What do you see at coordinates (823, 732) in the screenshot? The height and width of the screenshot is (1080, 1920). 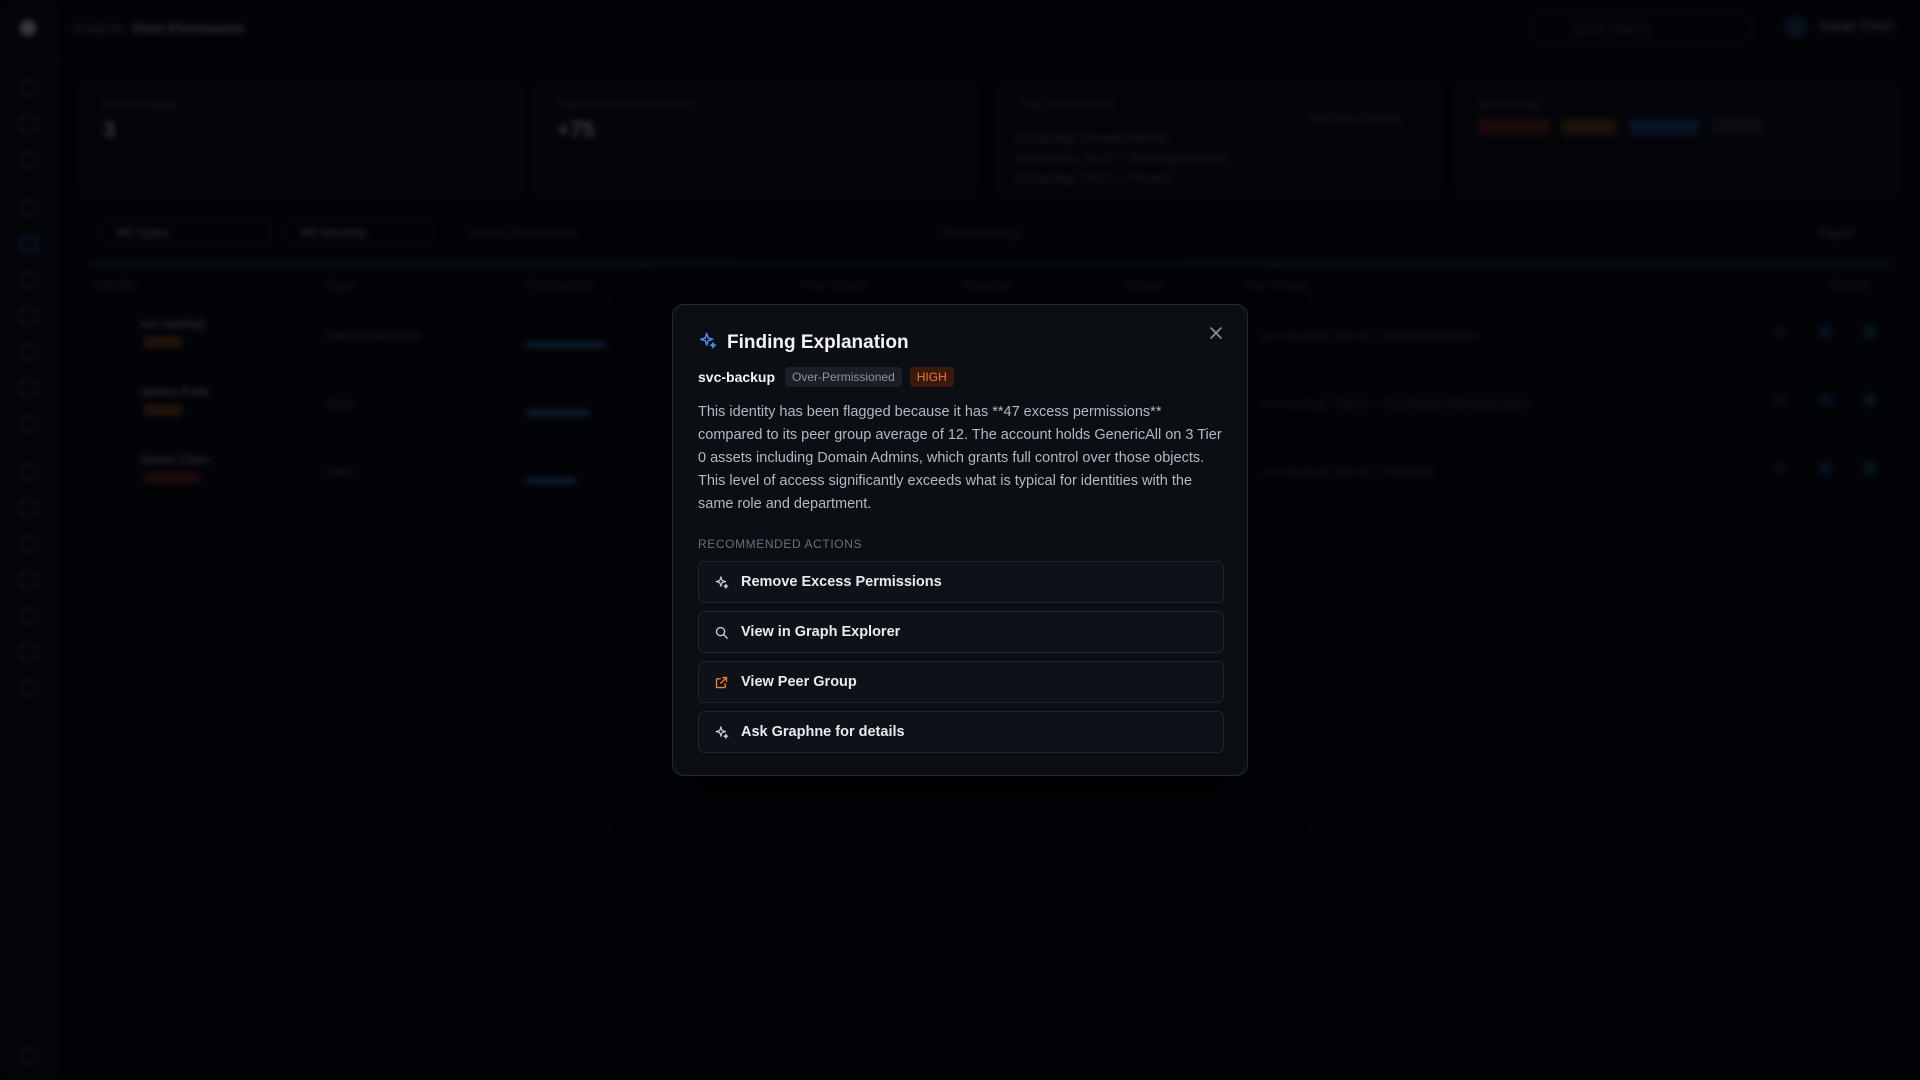 I see `action-label: Ask Graphne for details` at bounding box center [823, 732].